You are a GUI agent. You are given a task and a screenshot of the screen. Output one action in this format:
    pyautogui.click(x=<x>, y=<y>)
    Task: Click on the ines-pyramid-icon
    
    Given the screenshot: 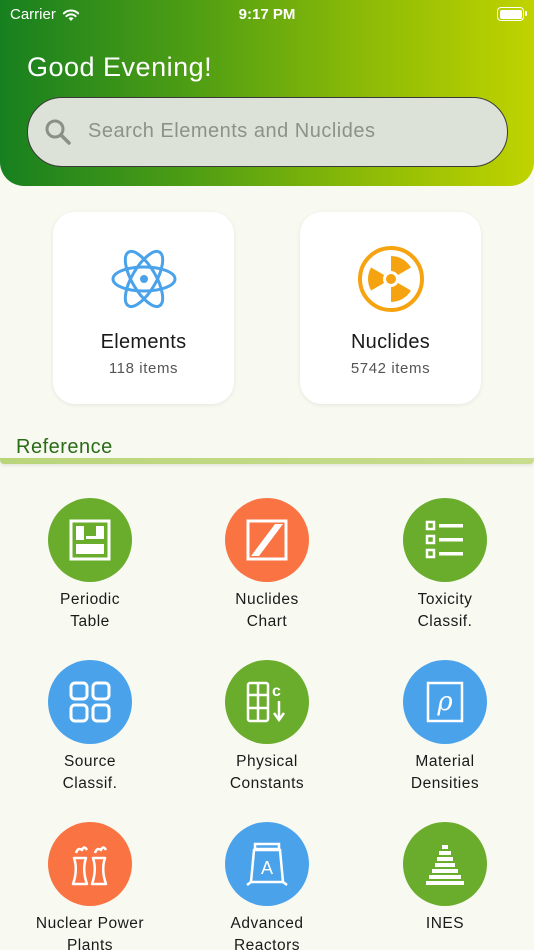 What is the action you would take?
    pyautogui.click(x=445, y=864)
    